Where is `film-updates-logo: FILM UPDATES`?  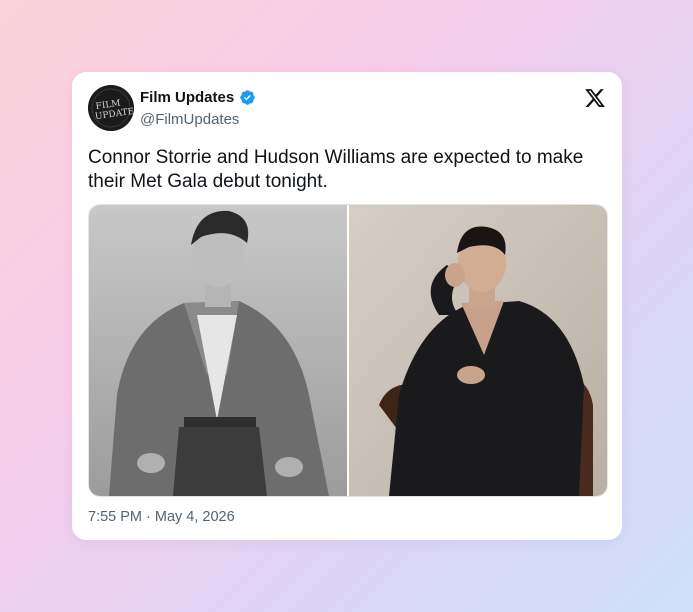 film-updates-logo: FILM UPDATES is located at coordinates (111, 108).